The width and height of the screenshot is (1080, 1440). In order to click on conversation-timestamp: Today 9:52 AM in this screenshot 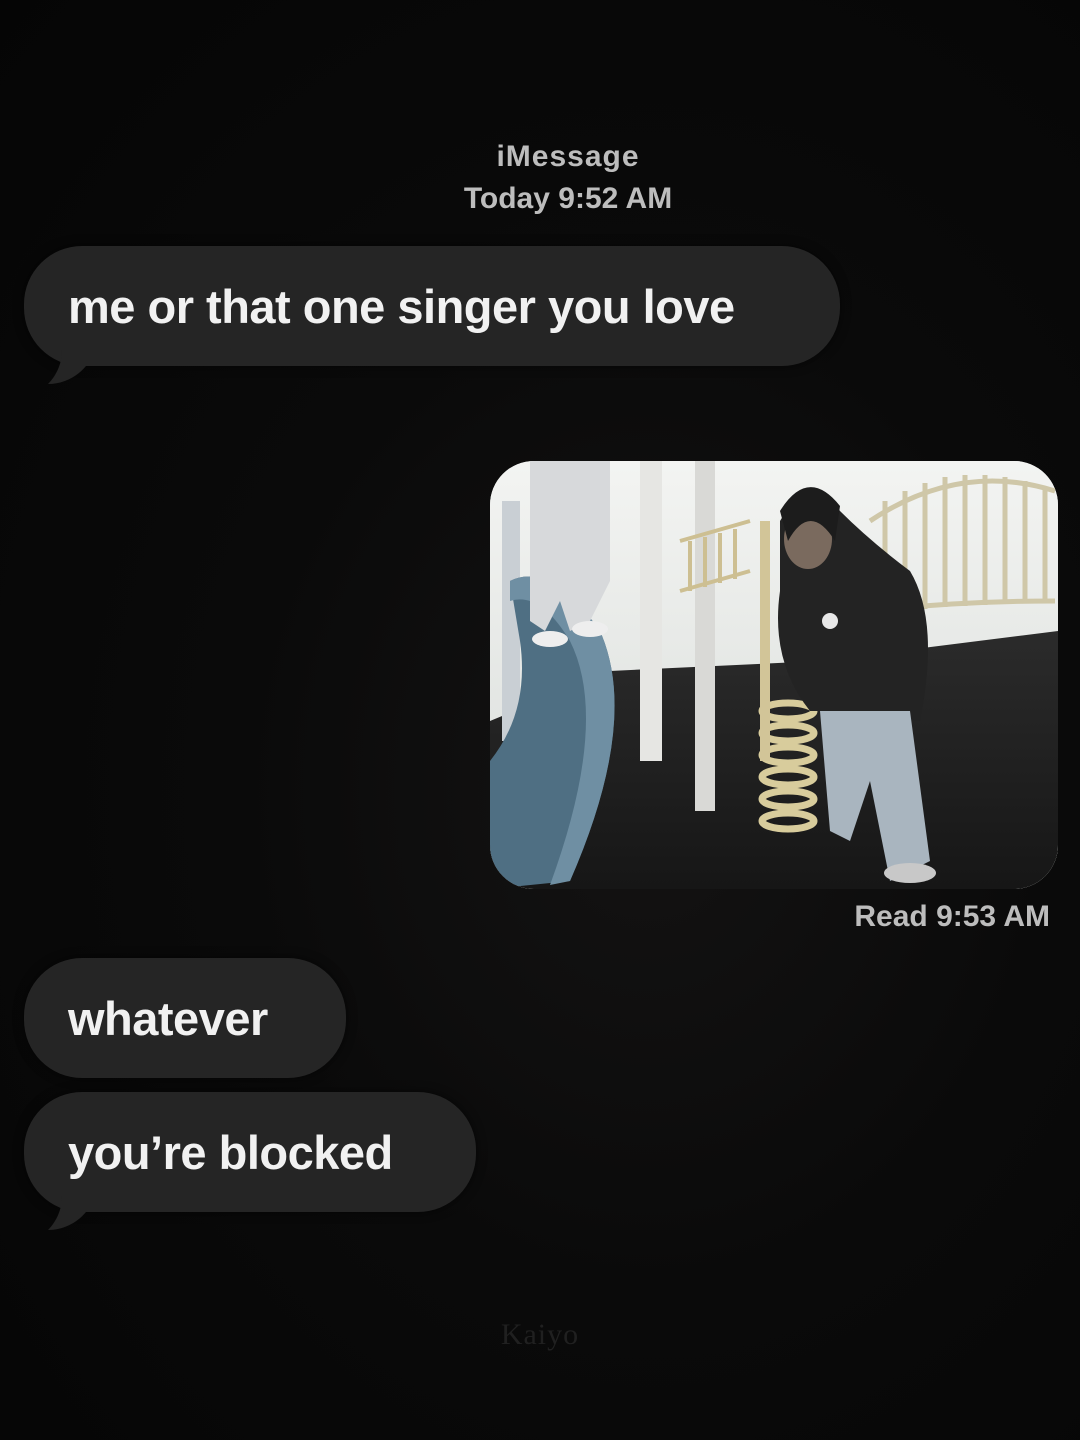, I will do `click(568, 198)`.